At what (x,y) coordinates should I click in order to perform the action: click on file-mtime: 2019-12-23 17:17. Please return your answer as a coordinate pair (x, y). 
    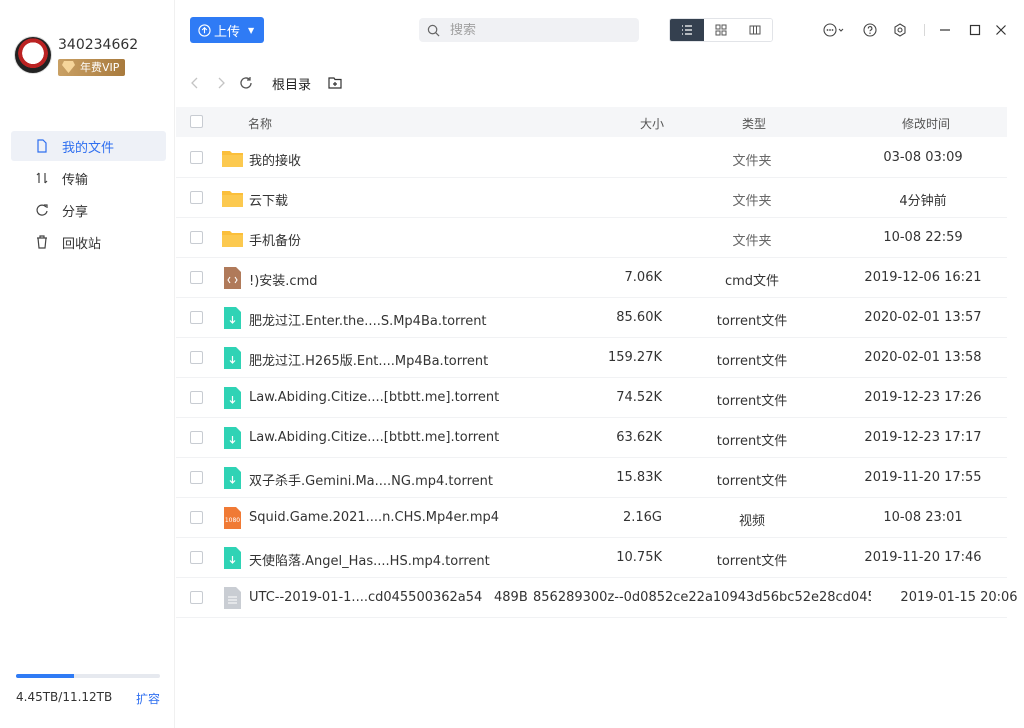
    Looking at the image, I should click on (923, 437).